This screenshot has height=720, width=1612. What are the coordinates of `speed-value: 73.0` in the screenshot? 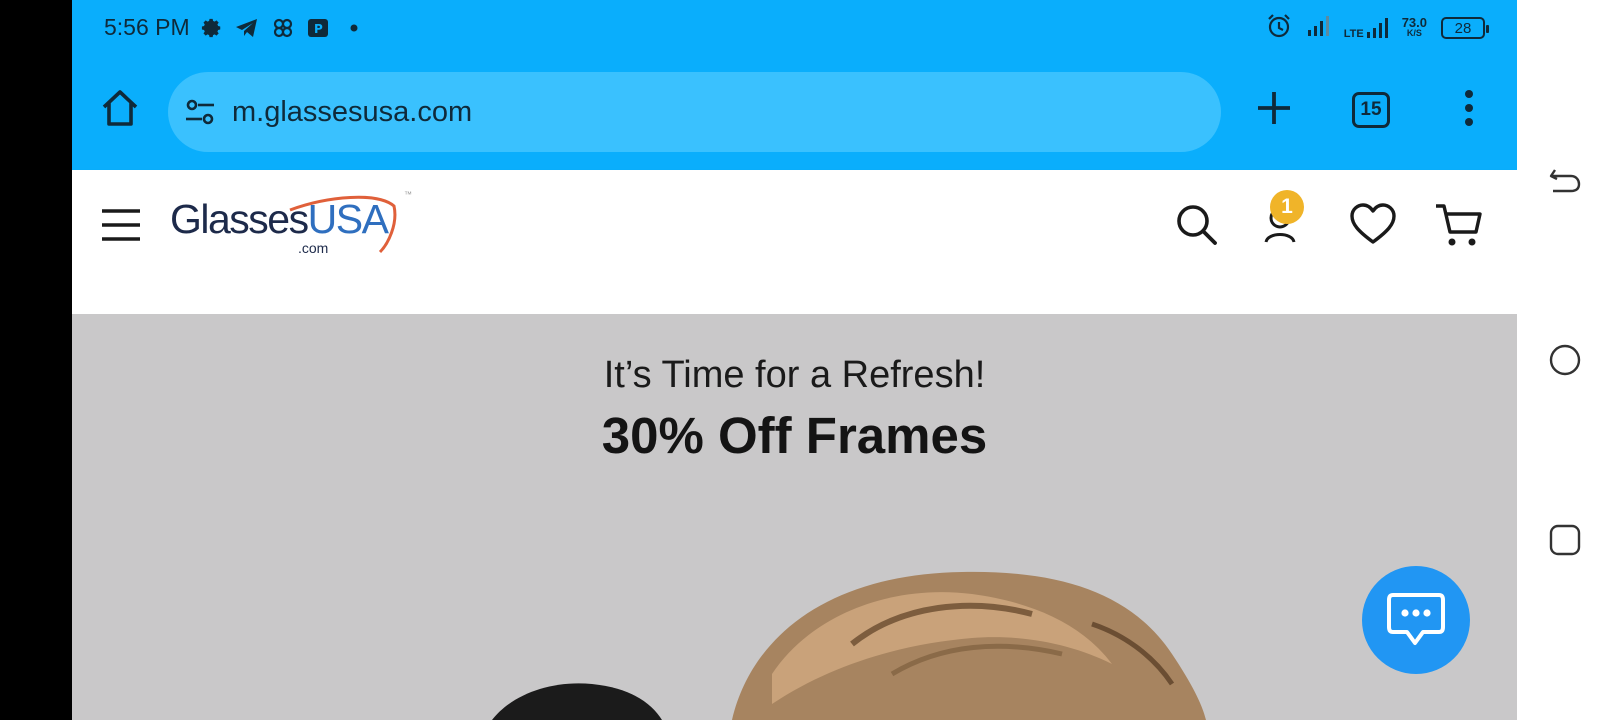 It's located at (1414, 22).